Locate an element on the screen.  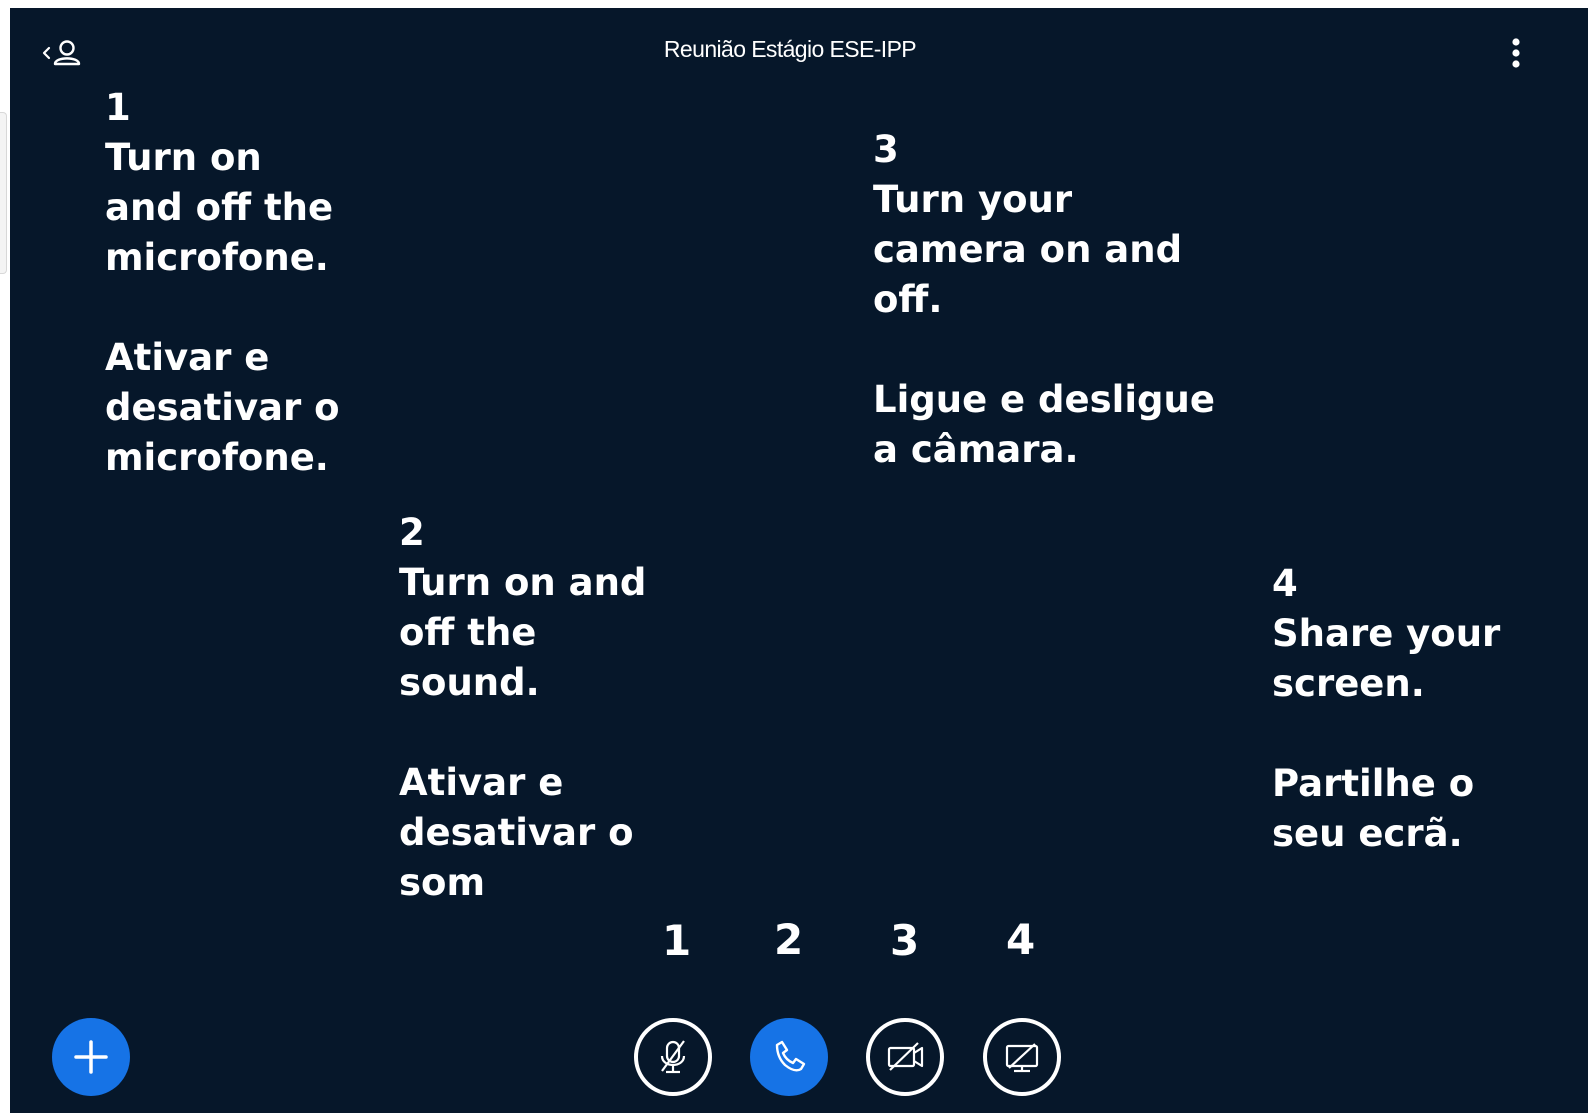
microphone-muted-icon is located at coordinates (673, 1057).